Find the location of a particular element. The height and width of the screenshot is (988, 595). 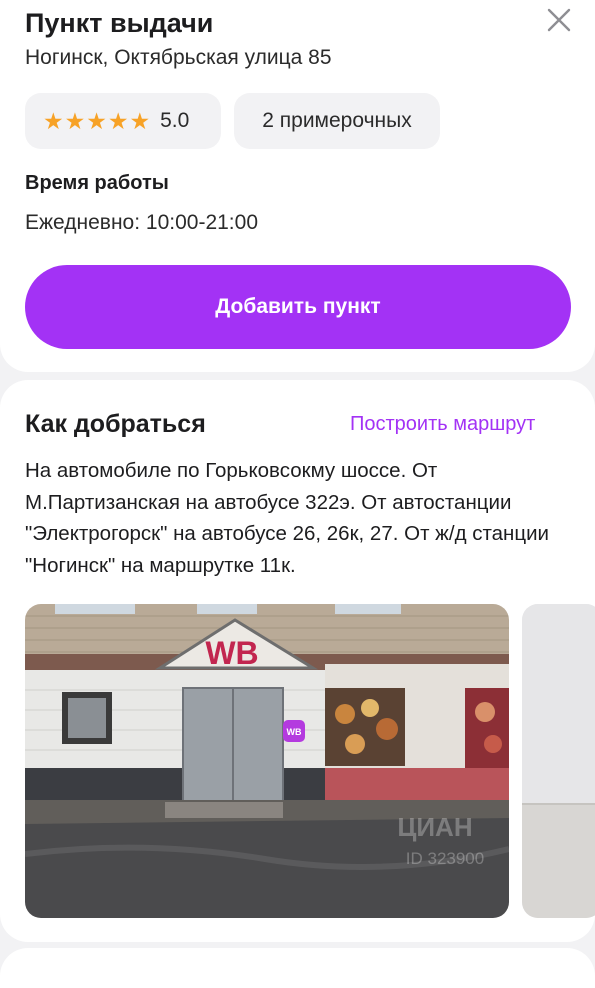

page-title: Пункт выдачи is located at coordinates (119, 23).